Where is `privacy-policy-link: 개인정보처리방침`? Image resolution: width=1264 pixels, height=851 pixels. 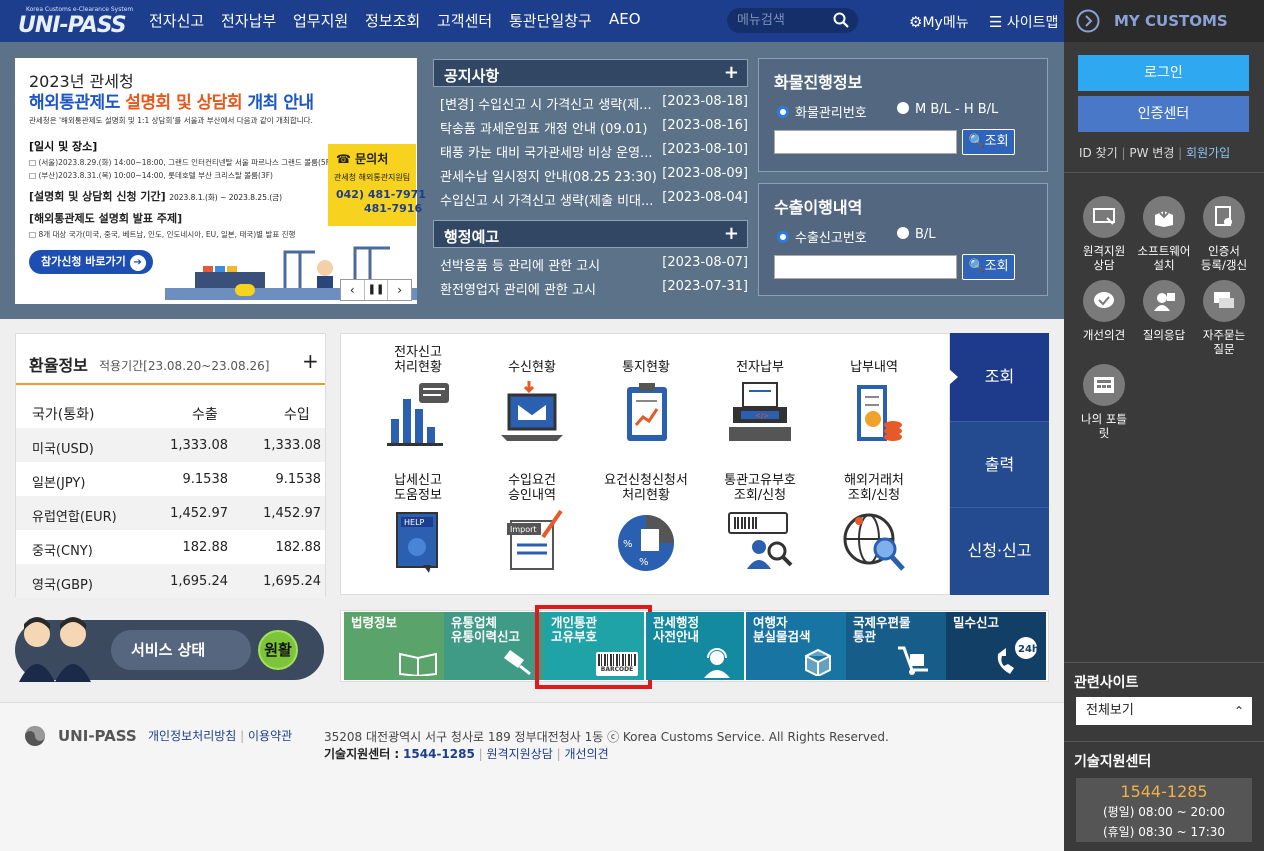 privacy-policy-link: 개인정보처리방침 is located at coordinates (192, 736).